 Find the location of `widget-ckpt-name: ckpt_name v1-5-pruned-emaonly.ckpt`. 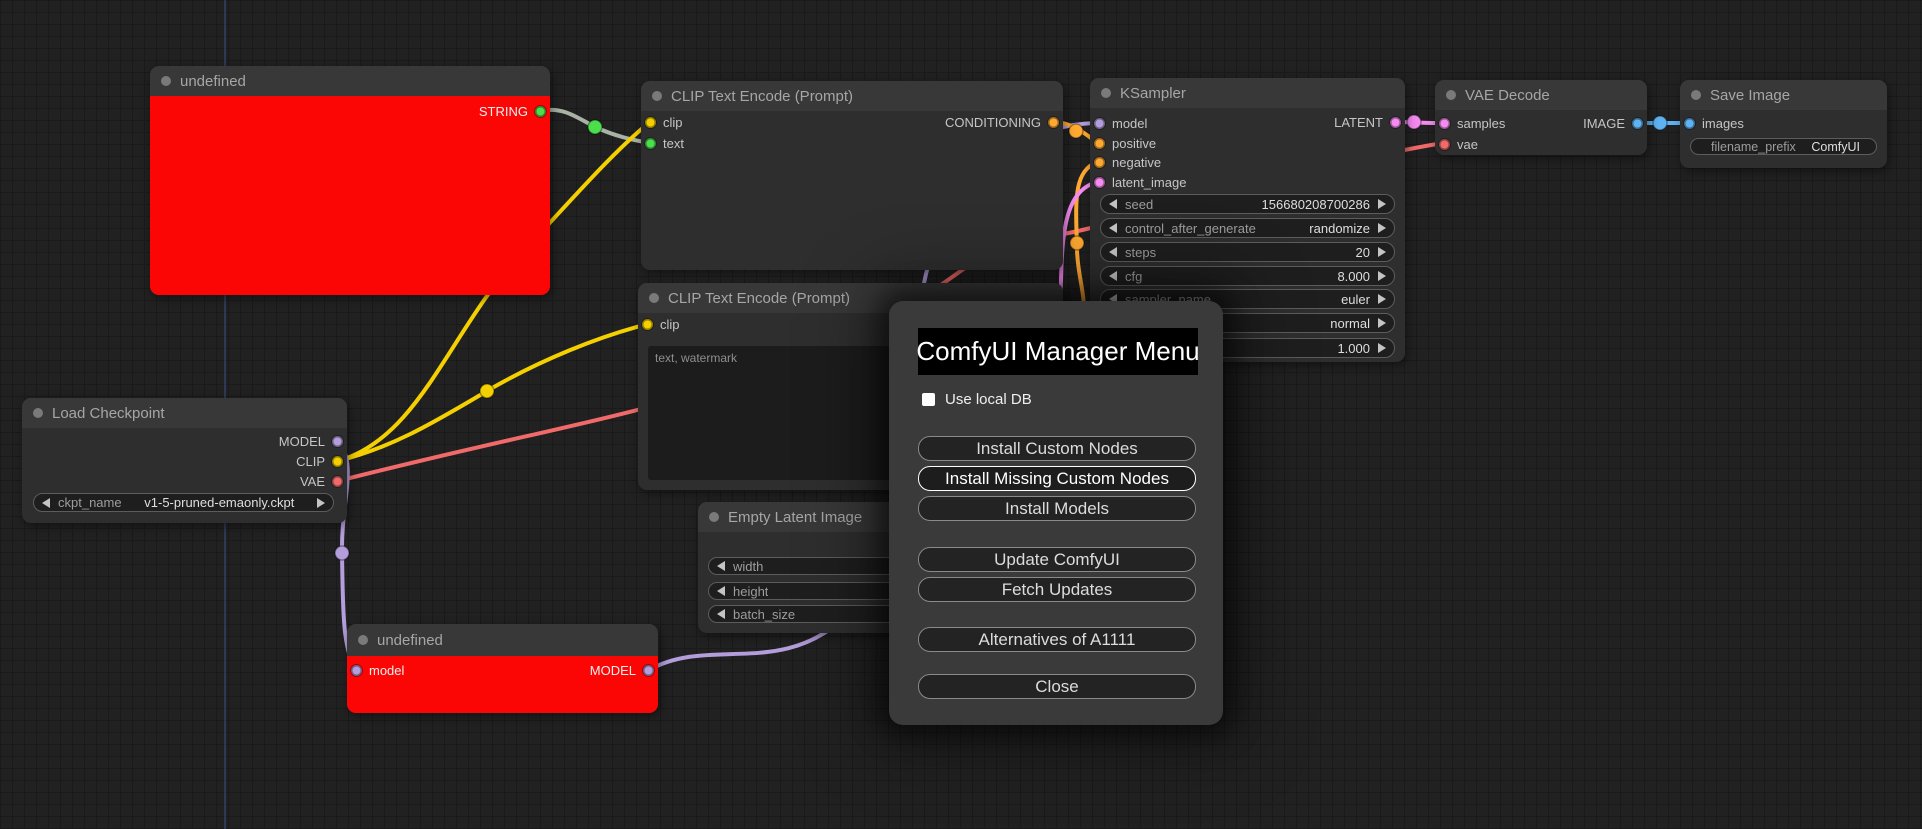

widget-ckpt-name: ckpt_name v1-5-pruned-emaonly.ckpt is located at coordinates (183, 502).